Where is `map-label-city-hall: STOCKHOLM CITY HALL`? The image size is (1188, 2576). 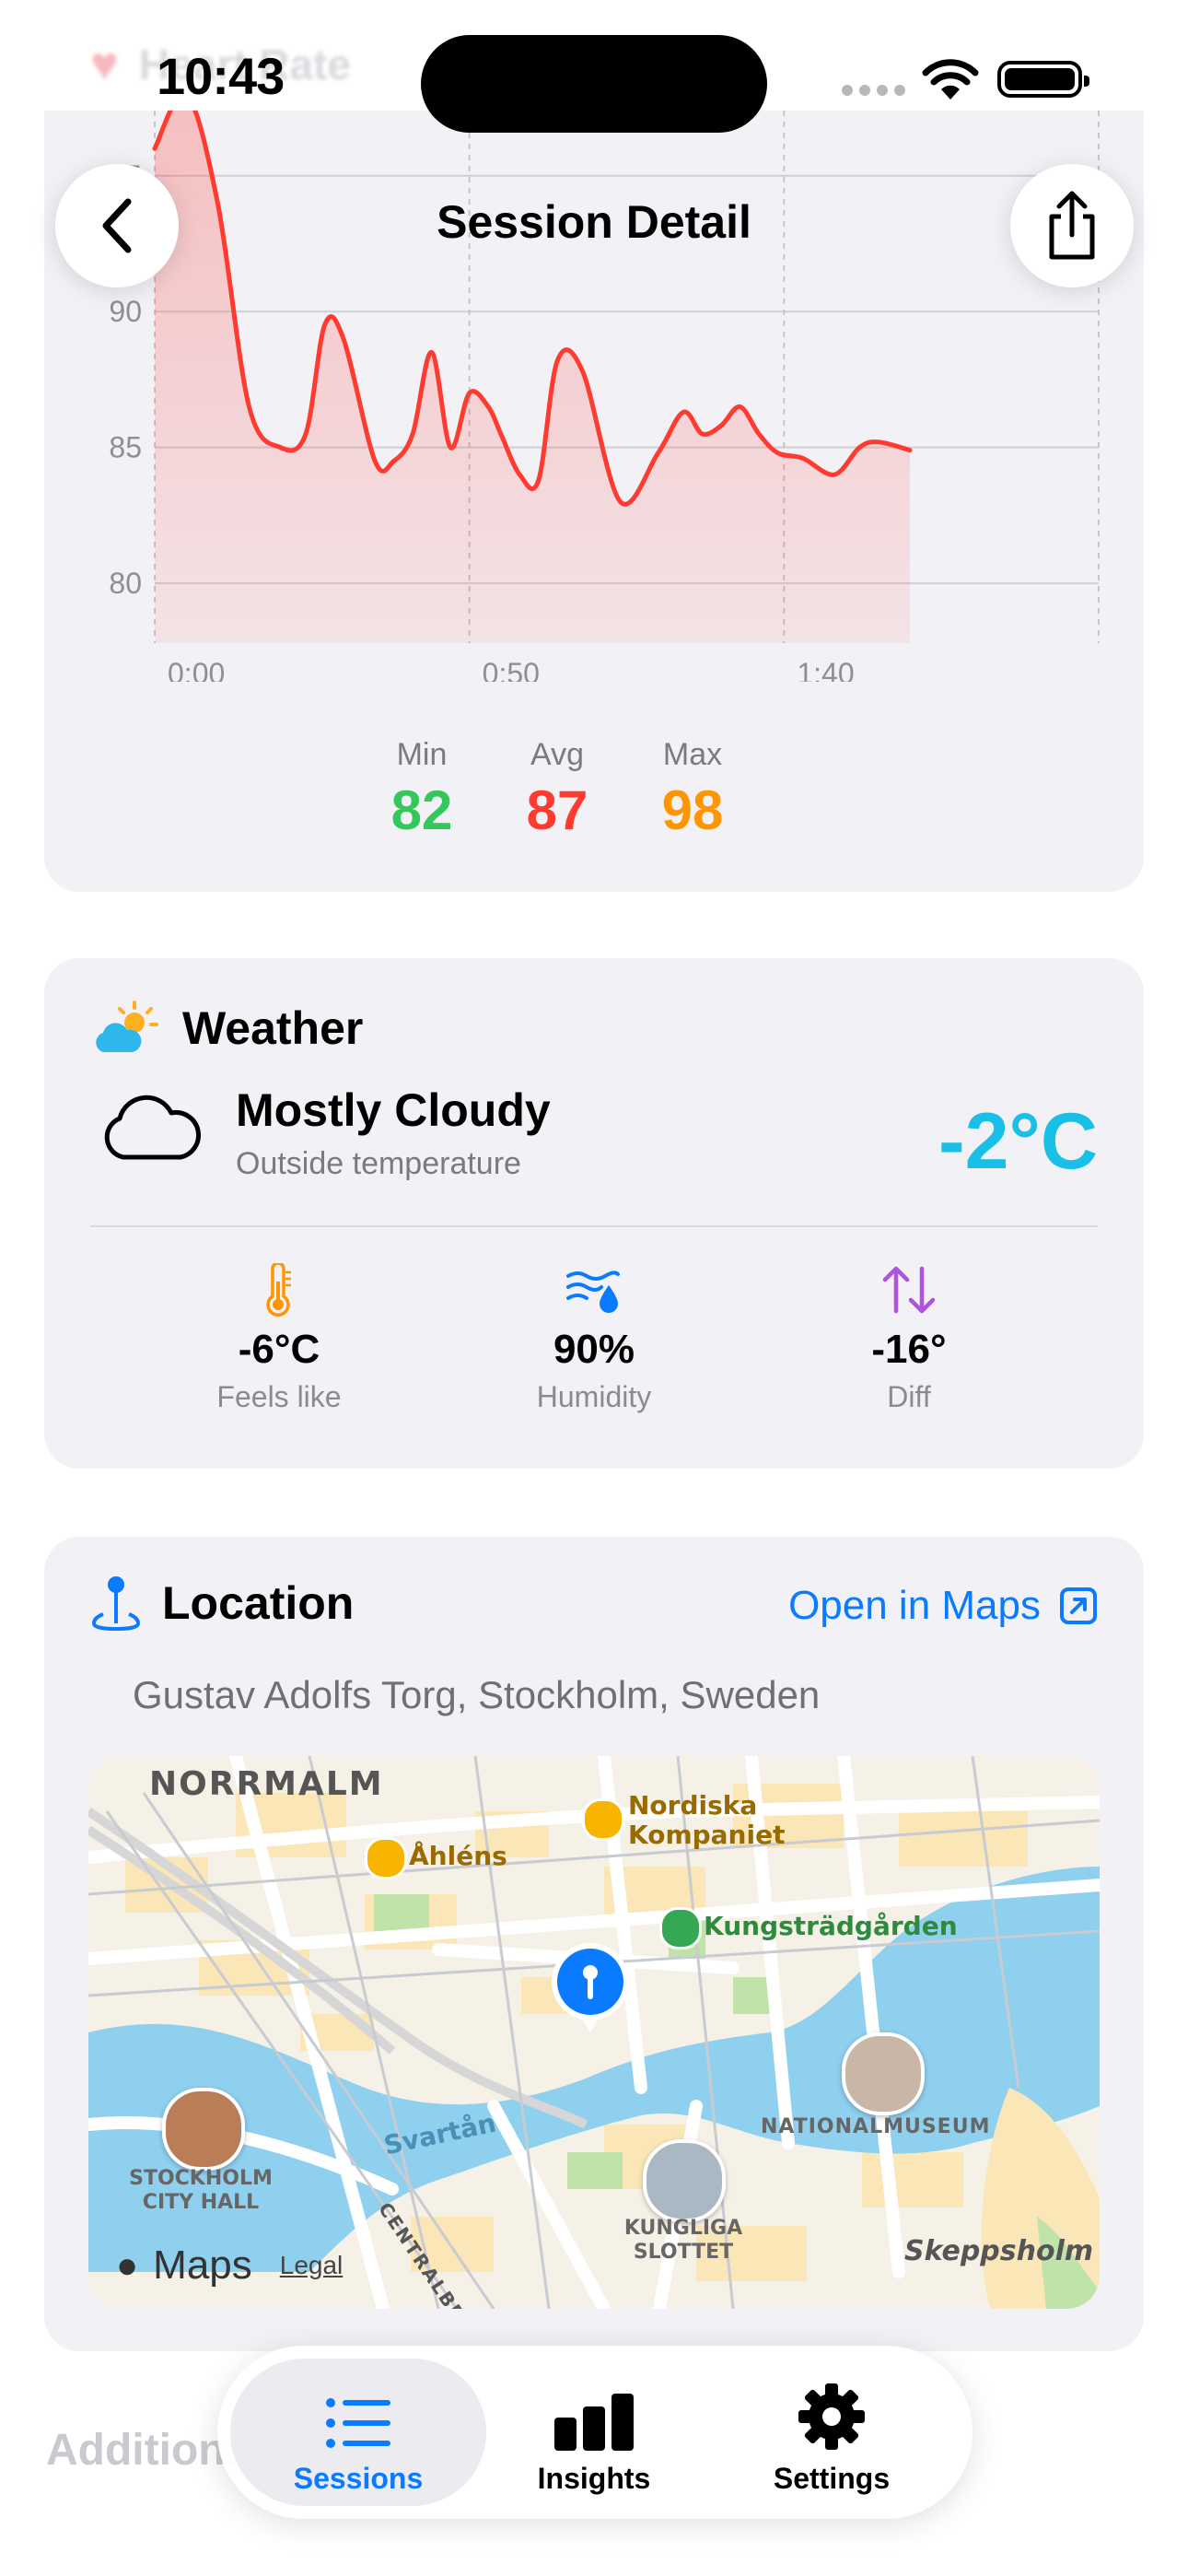 map-label-city-hall: STOCKHOLM CITY HALL is located at coordinates (201, 2191).